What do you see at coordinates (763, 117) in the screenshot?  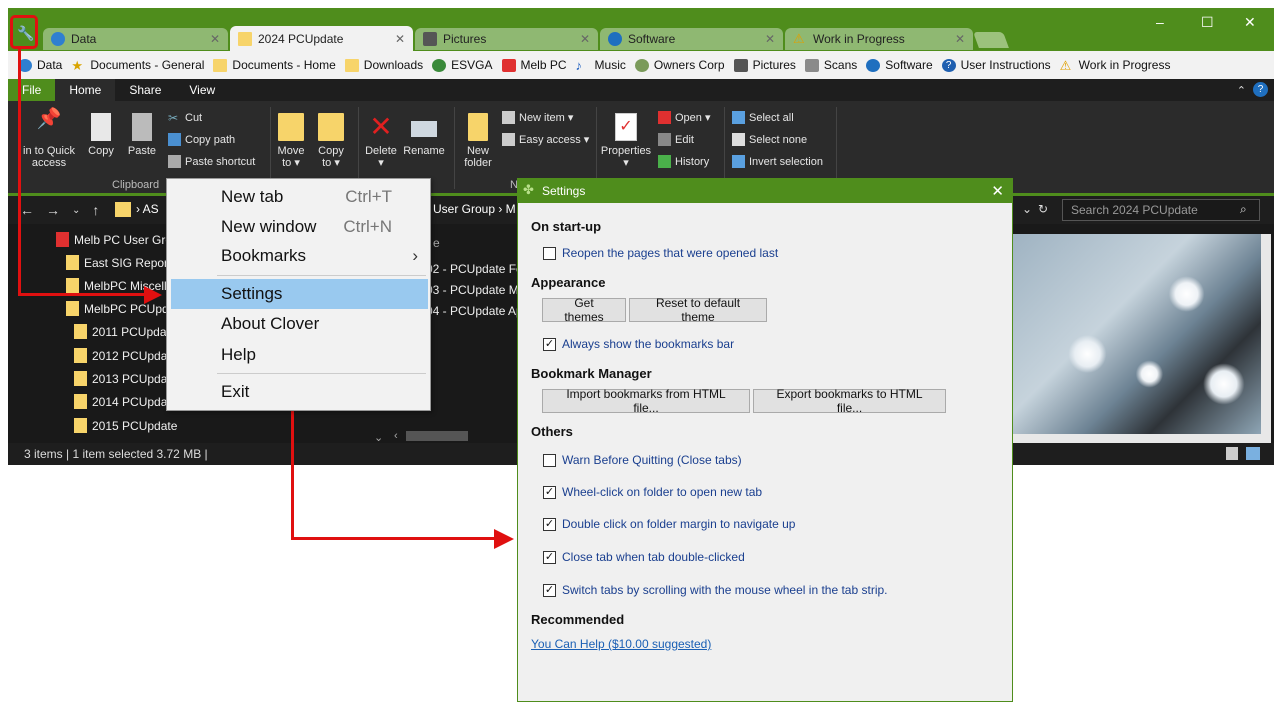 I see `select-all-button: Select all` at bounding box center [763, 117].